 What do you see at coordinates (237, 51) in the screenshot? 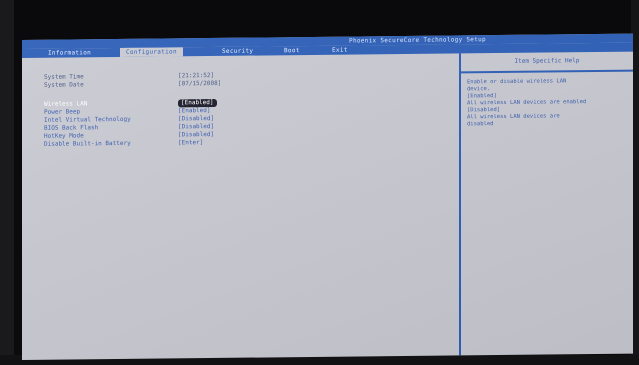
I see `tab-security: Security` at bounding box center [237, 51].